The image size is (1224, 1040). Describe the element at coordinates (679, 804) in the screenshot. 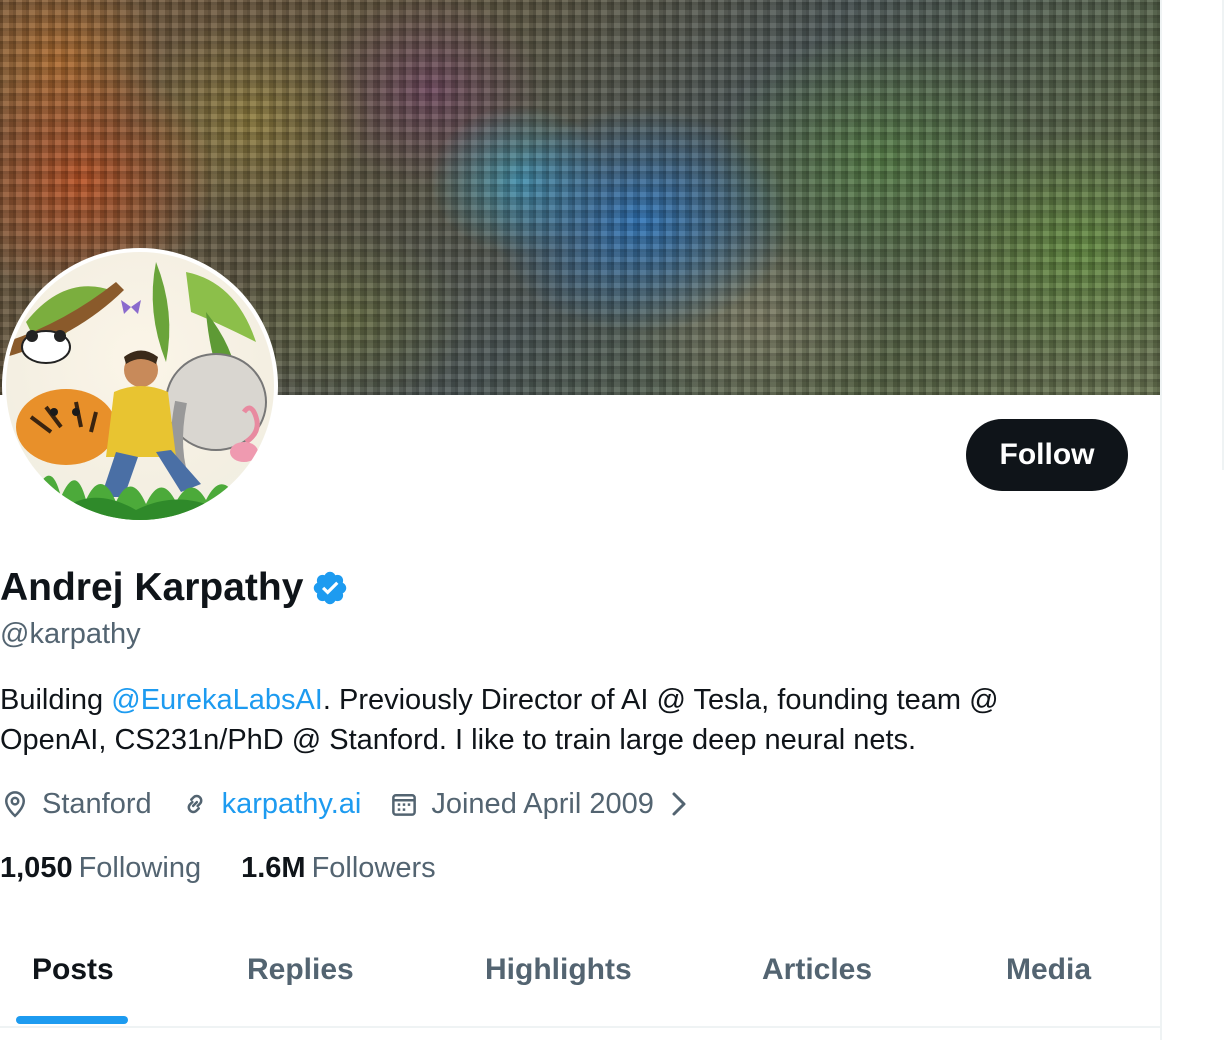

I see `chevron-right-icon` at that location.